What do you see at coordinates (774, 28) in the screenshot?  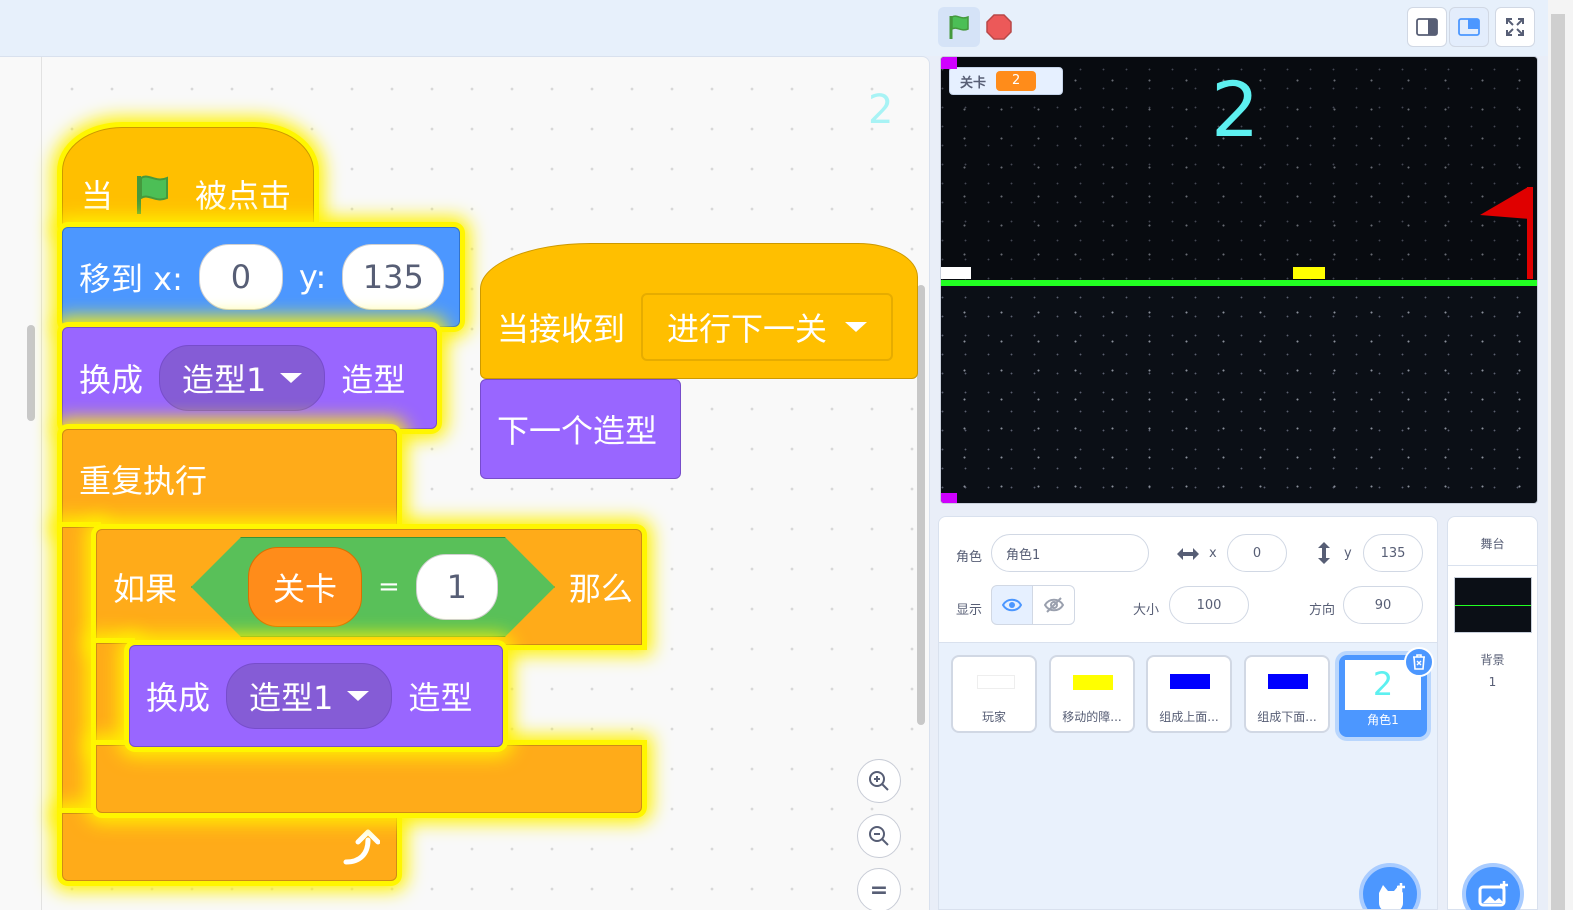 I see `top-bar` at bounding box center [774, 28].